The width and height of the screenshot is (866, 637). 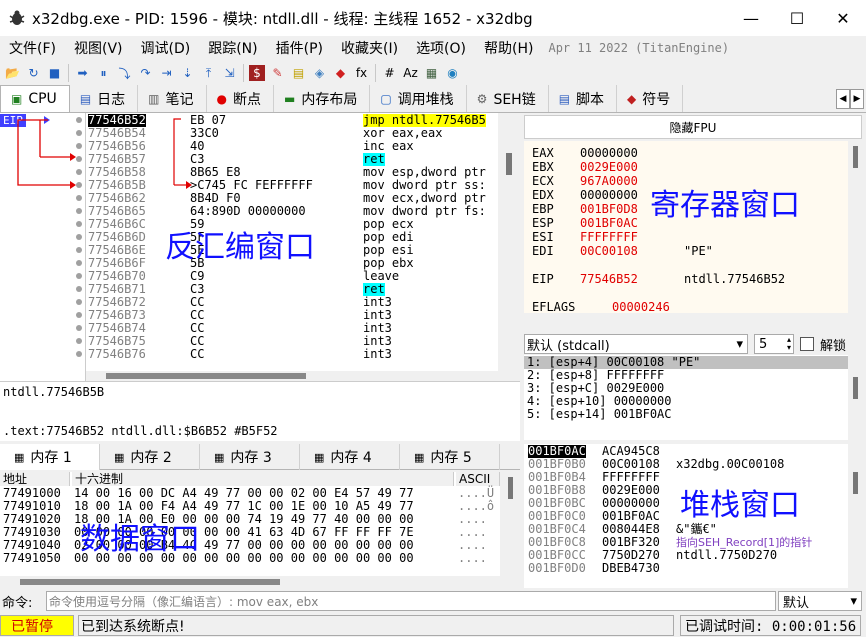 What do you see at coordinates (843, 18) in the screenshot?
I see `close-button: ✕` at bounding box center [843, 18].